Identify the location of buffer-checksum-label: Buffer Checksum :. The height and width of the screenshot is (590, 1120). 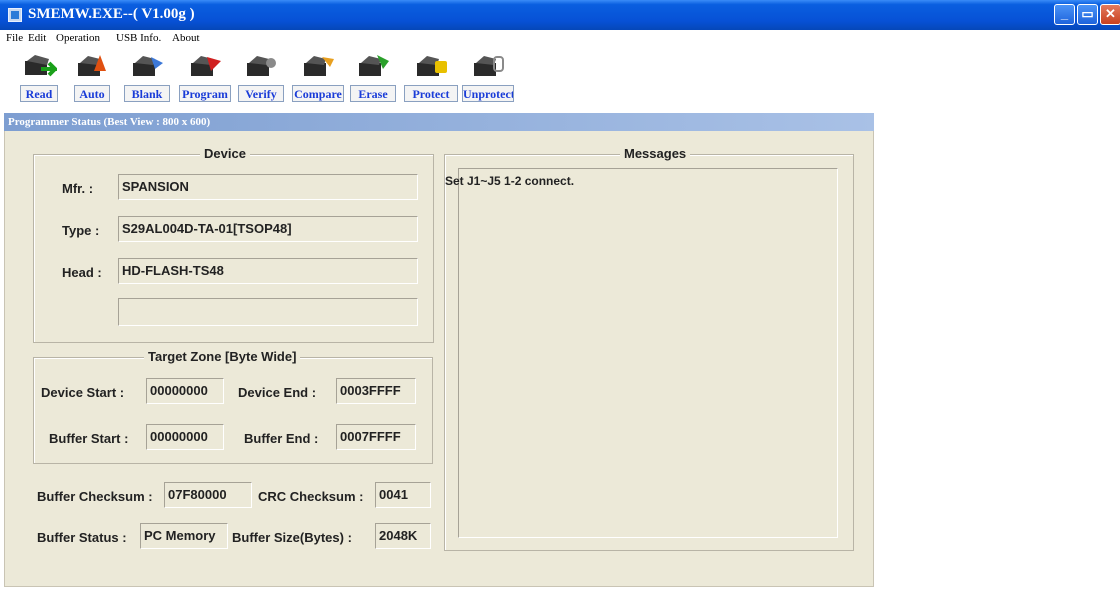
(95, 496).